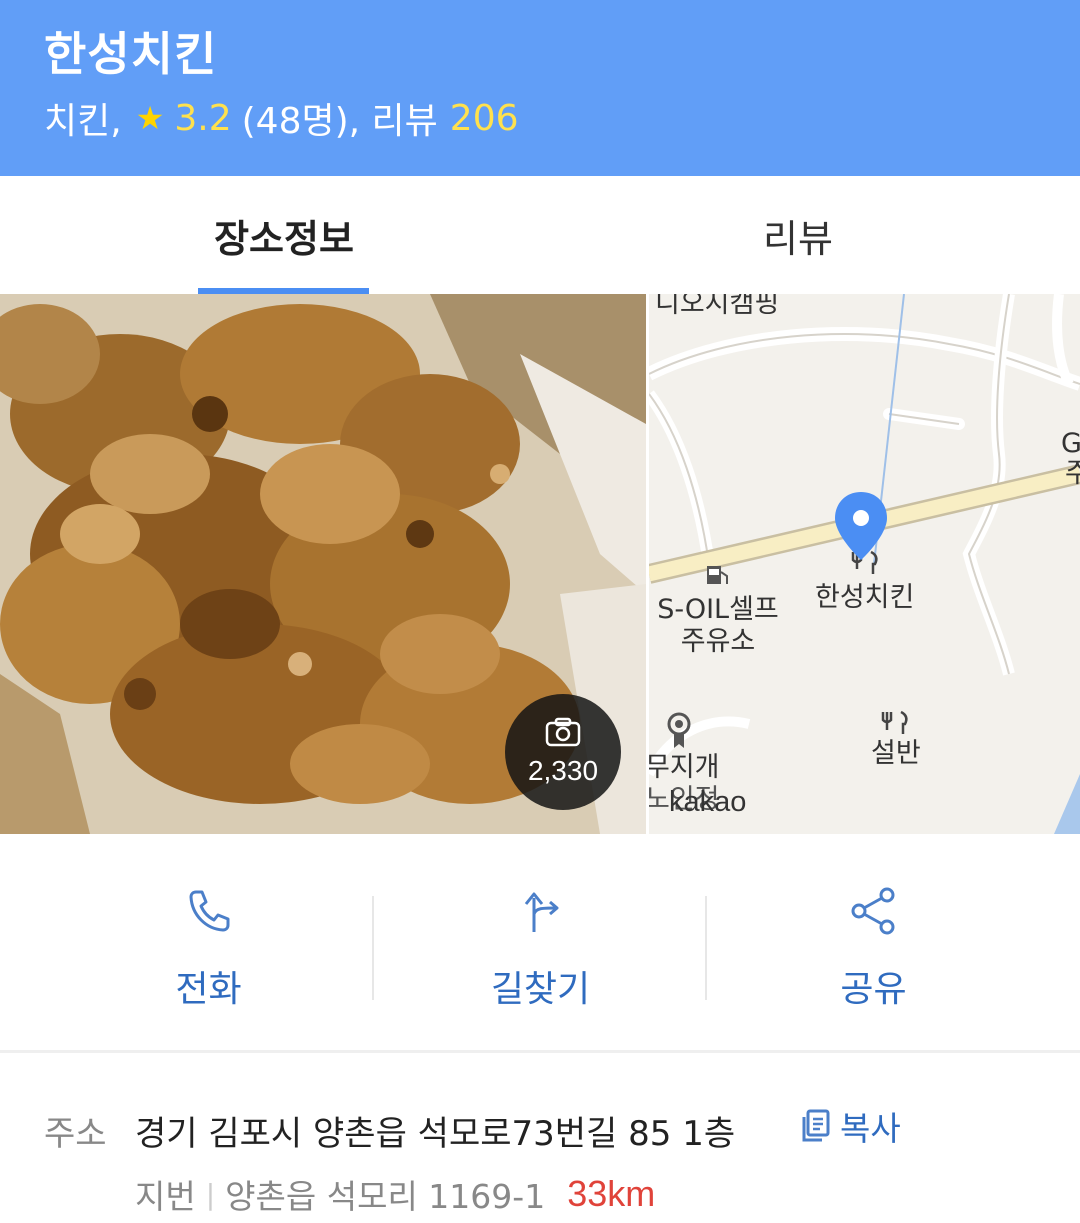 The image size is (1080, 1223). Describe the element at coordinates (150, 118) in the screenshot. I see `star-icon: ★` at that location.